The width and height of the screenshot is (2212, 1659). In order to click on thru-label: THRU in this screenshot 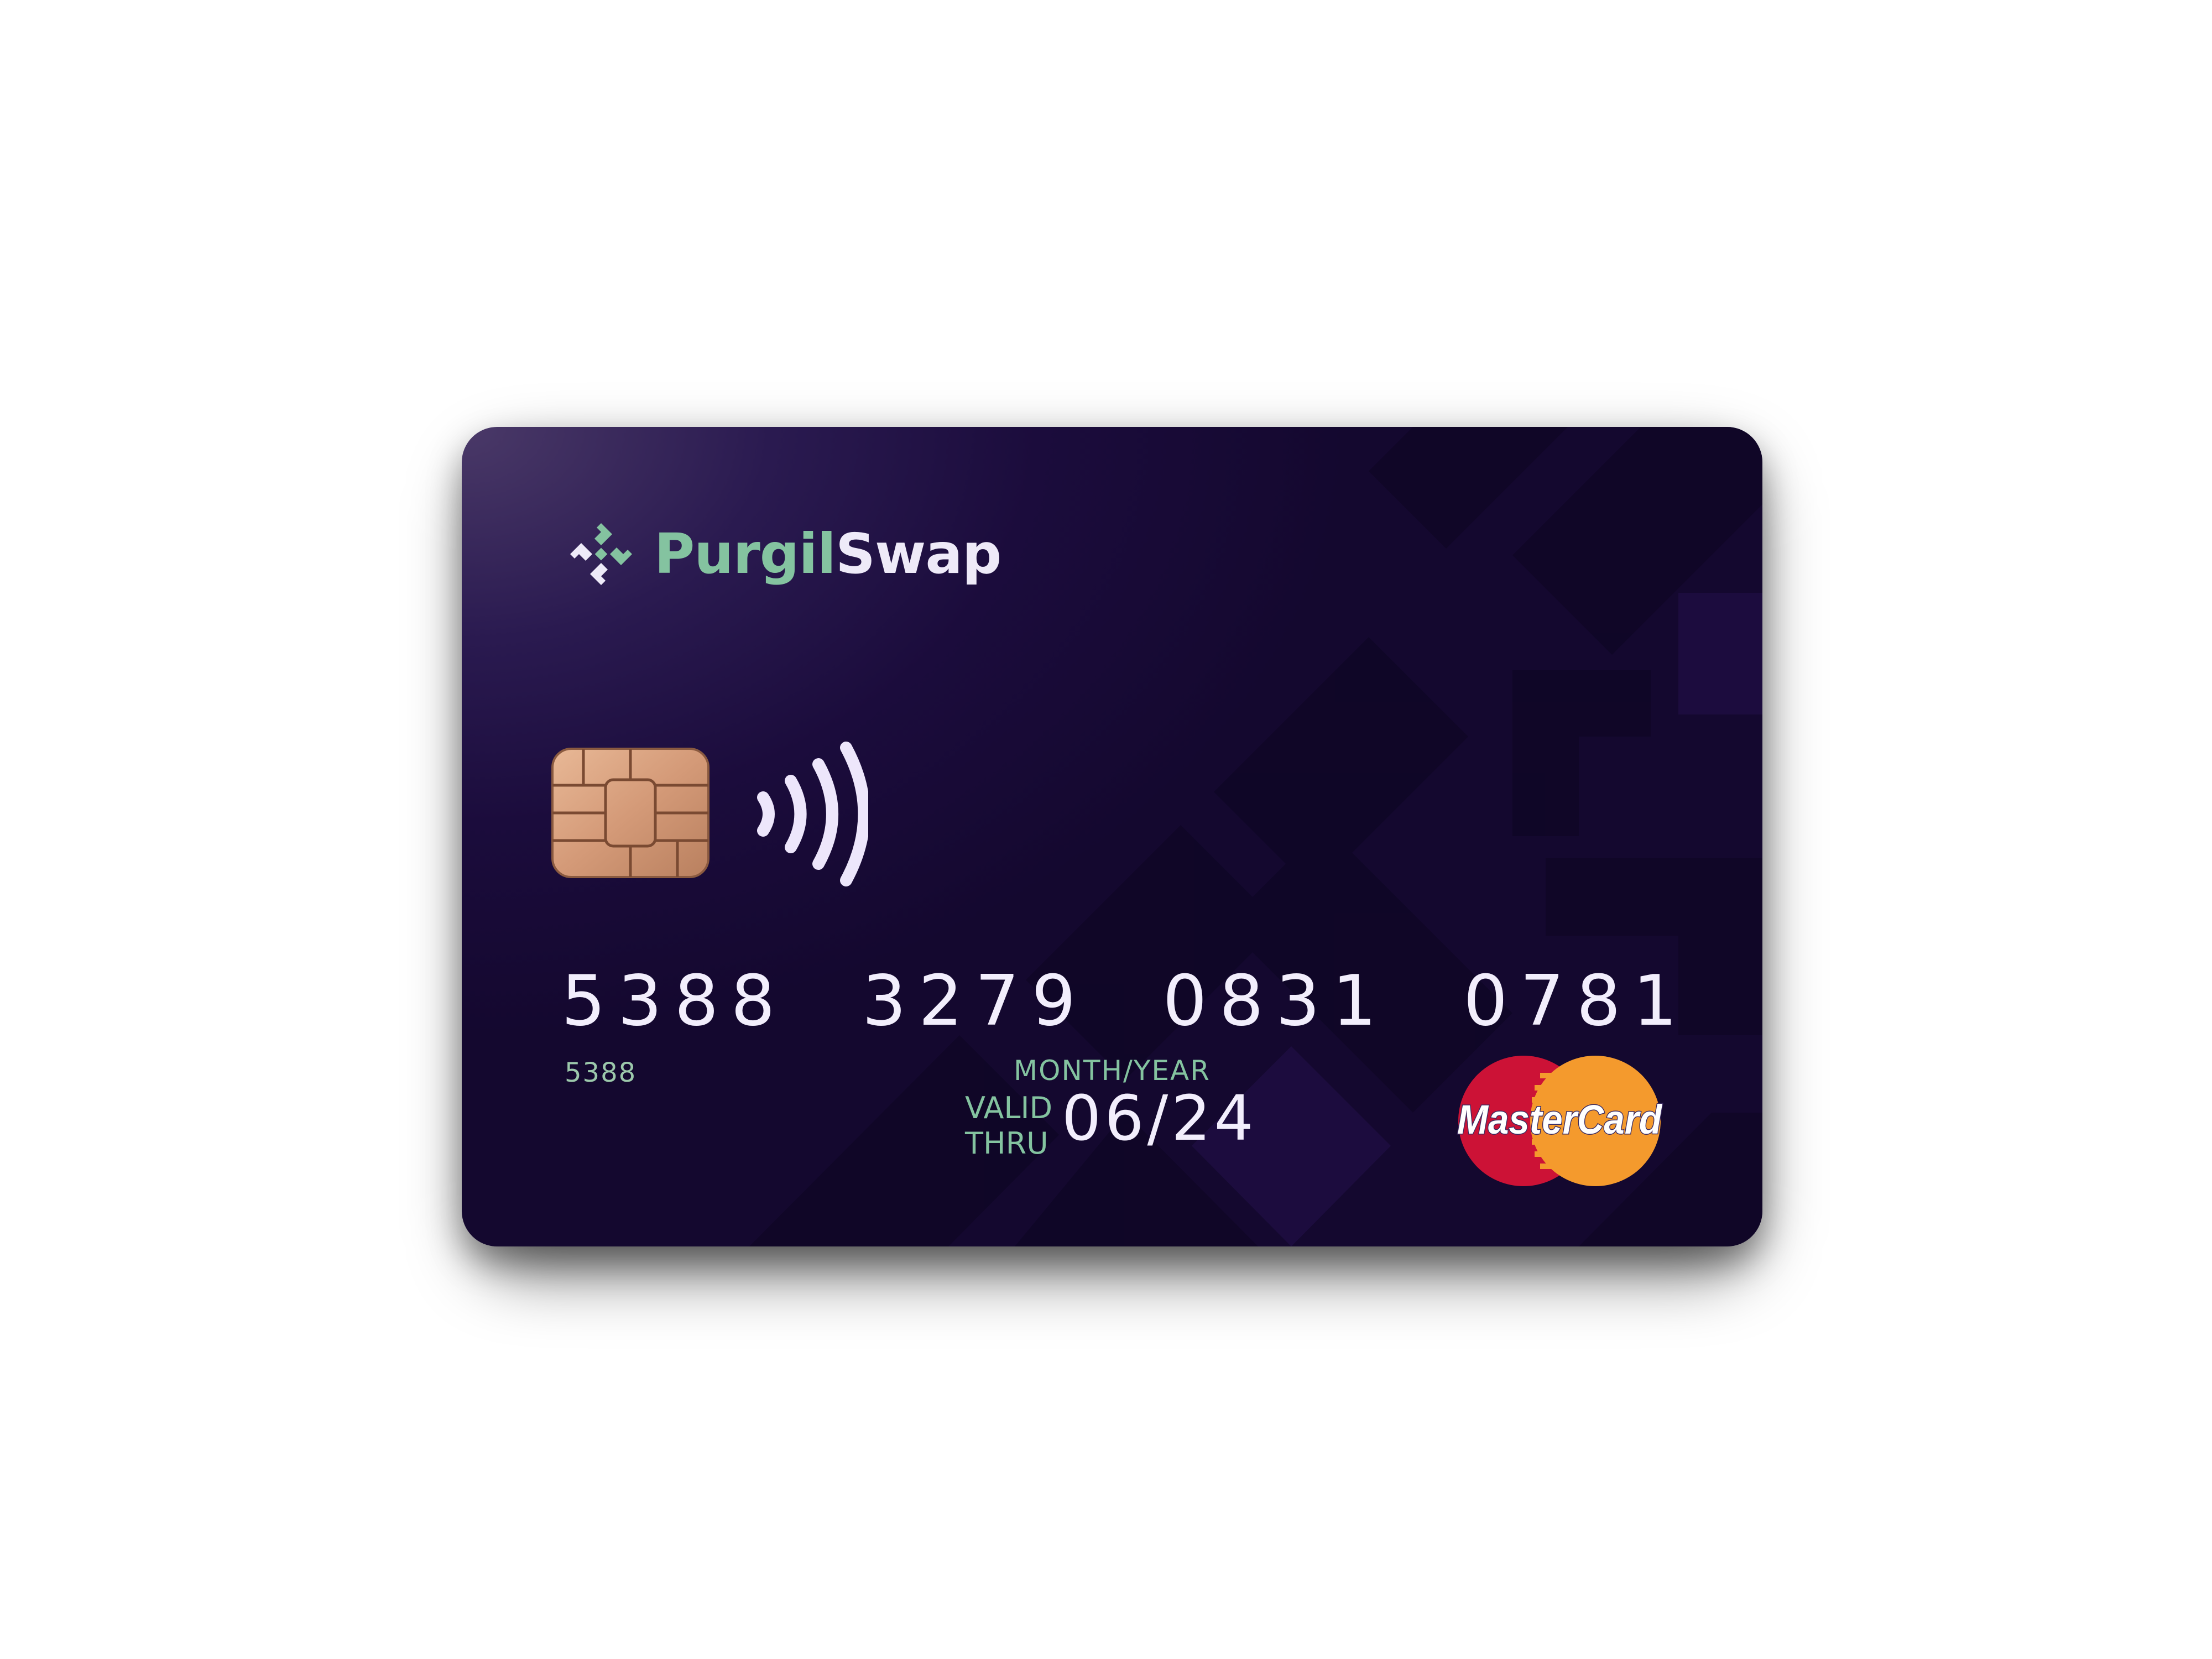, I will do `click(1007, 1143)`.